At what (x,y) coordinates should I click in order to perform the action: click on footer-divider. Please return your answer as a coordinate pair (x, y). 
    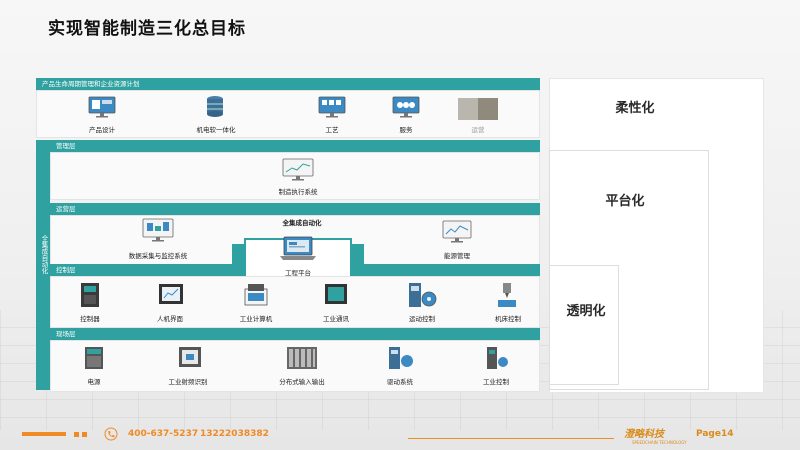
    Looking at the image, I should click on (511, 438).